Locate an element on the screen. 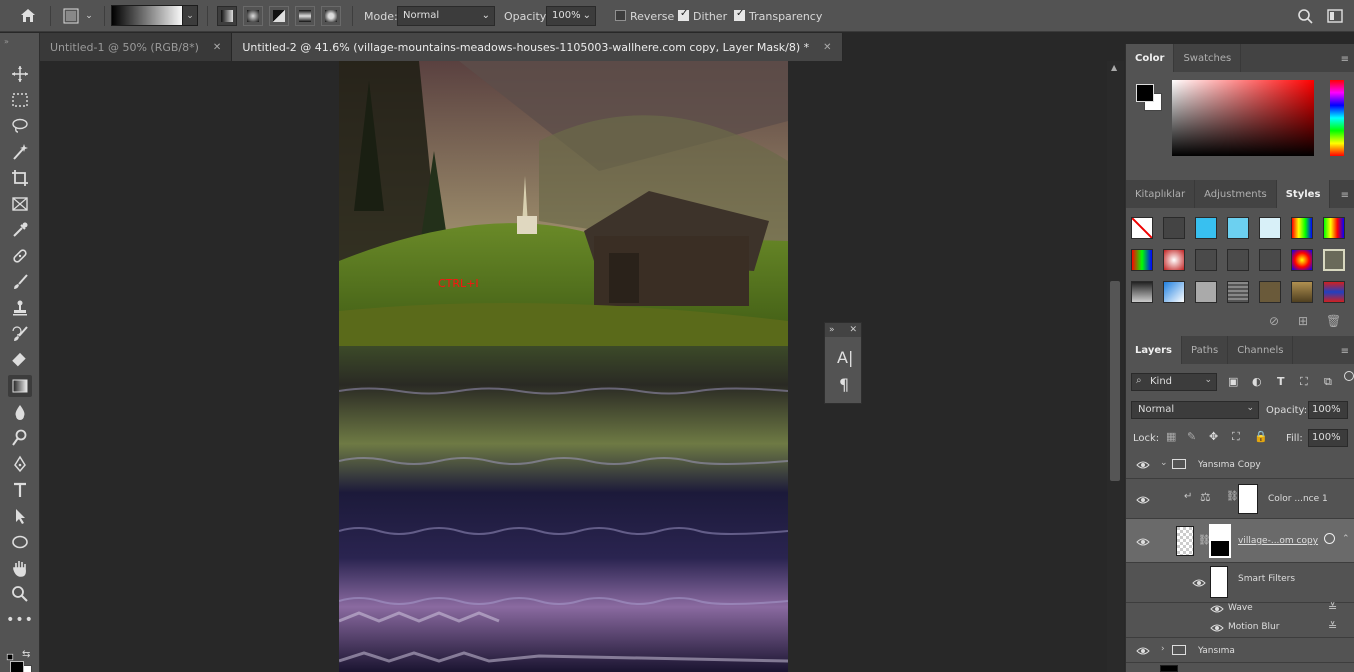 This screenshot has width=1354, height=672. lasso-tool-icon is located at coordinates (20, 126).